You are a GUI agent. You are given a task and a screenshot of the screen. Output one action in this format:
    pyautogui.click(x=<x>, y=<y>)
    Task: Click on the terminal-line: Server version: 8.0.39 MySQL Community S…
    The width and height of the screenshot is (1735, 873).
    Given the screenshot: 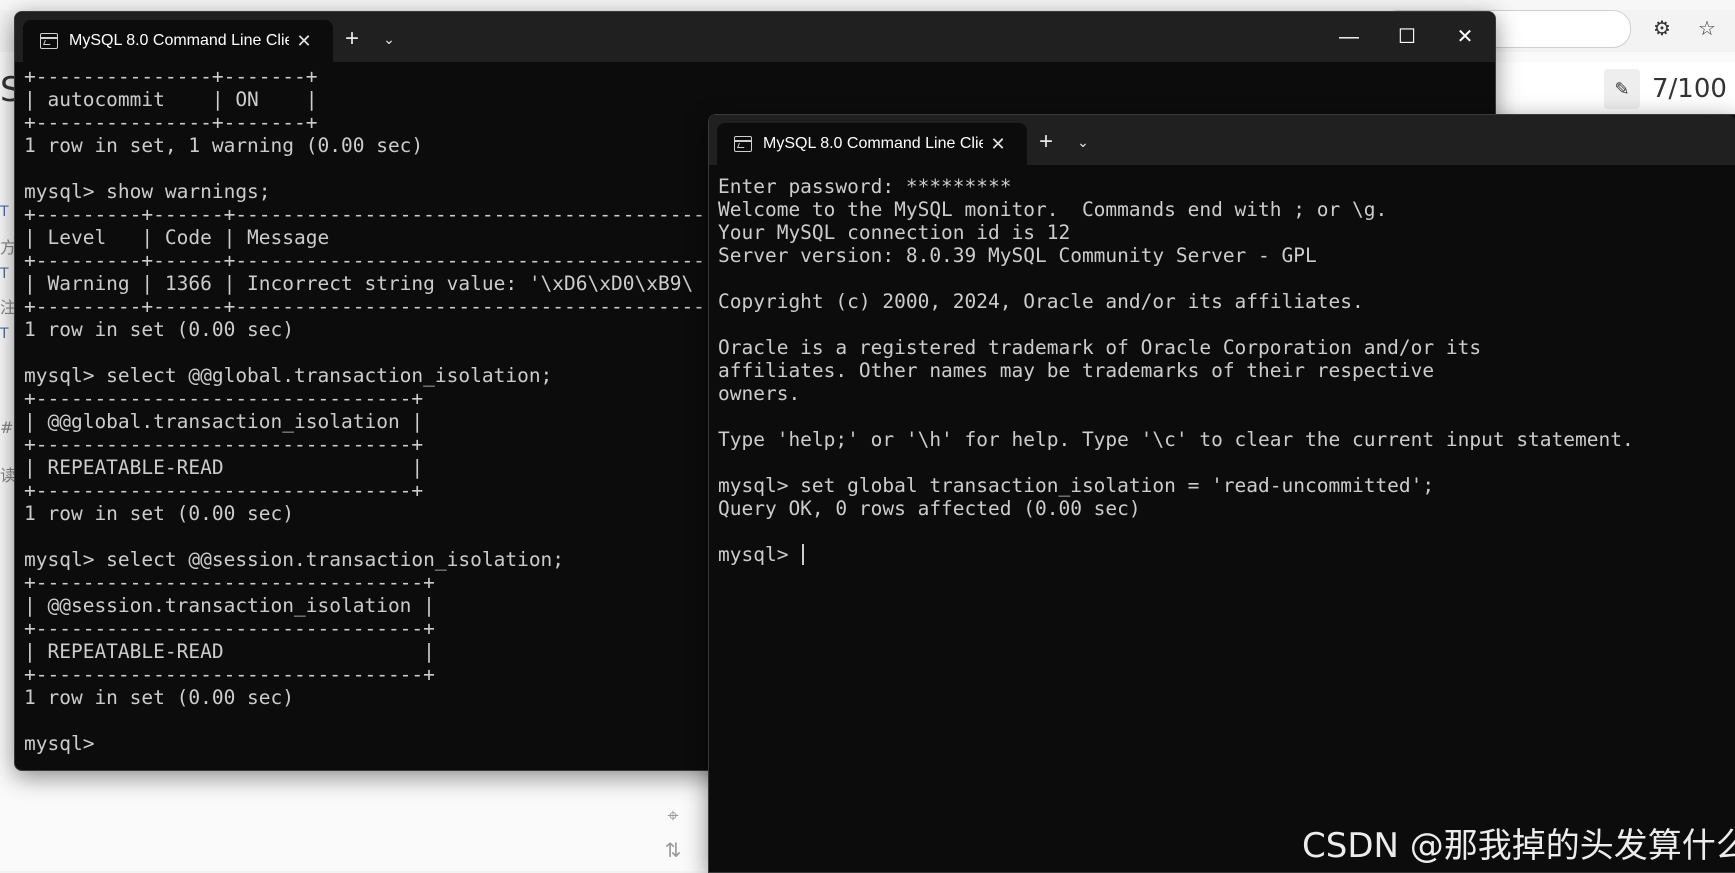 What is the action you would take?
    pyautogui.click(x=1017, y=255)
    